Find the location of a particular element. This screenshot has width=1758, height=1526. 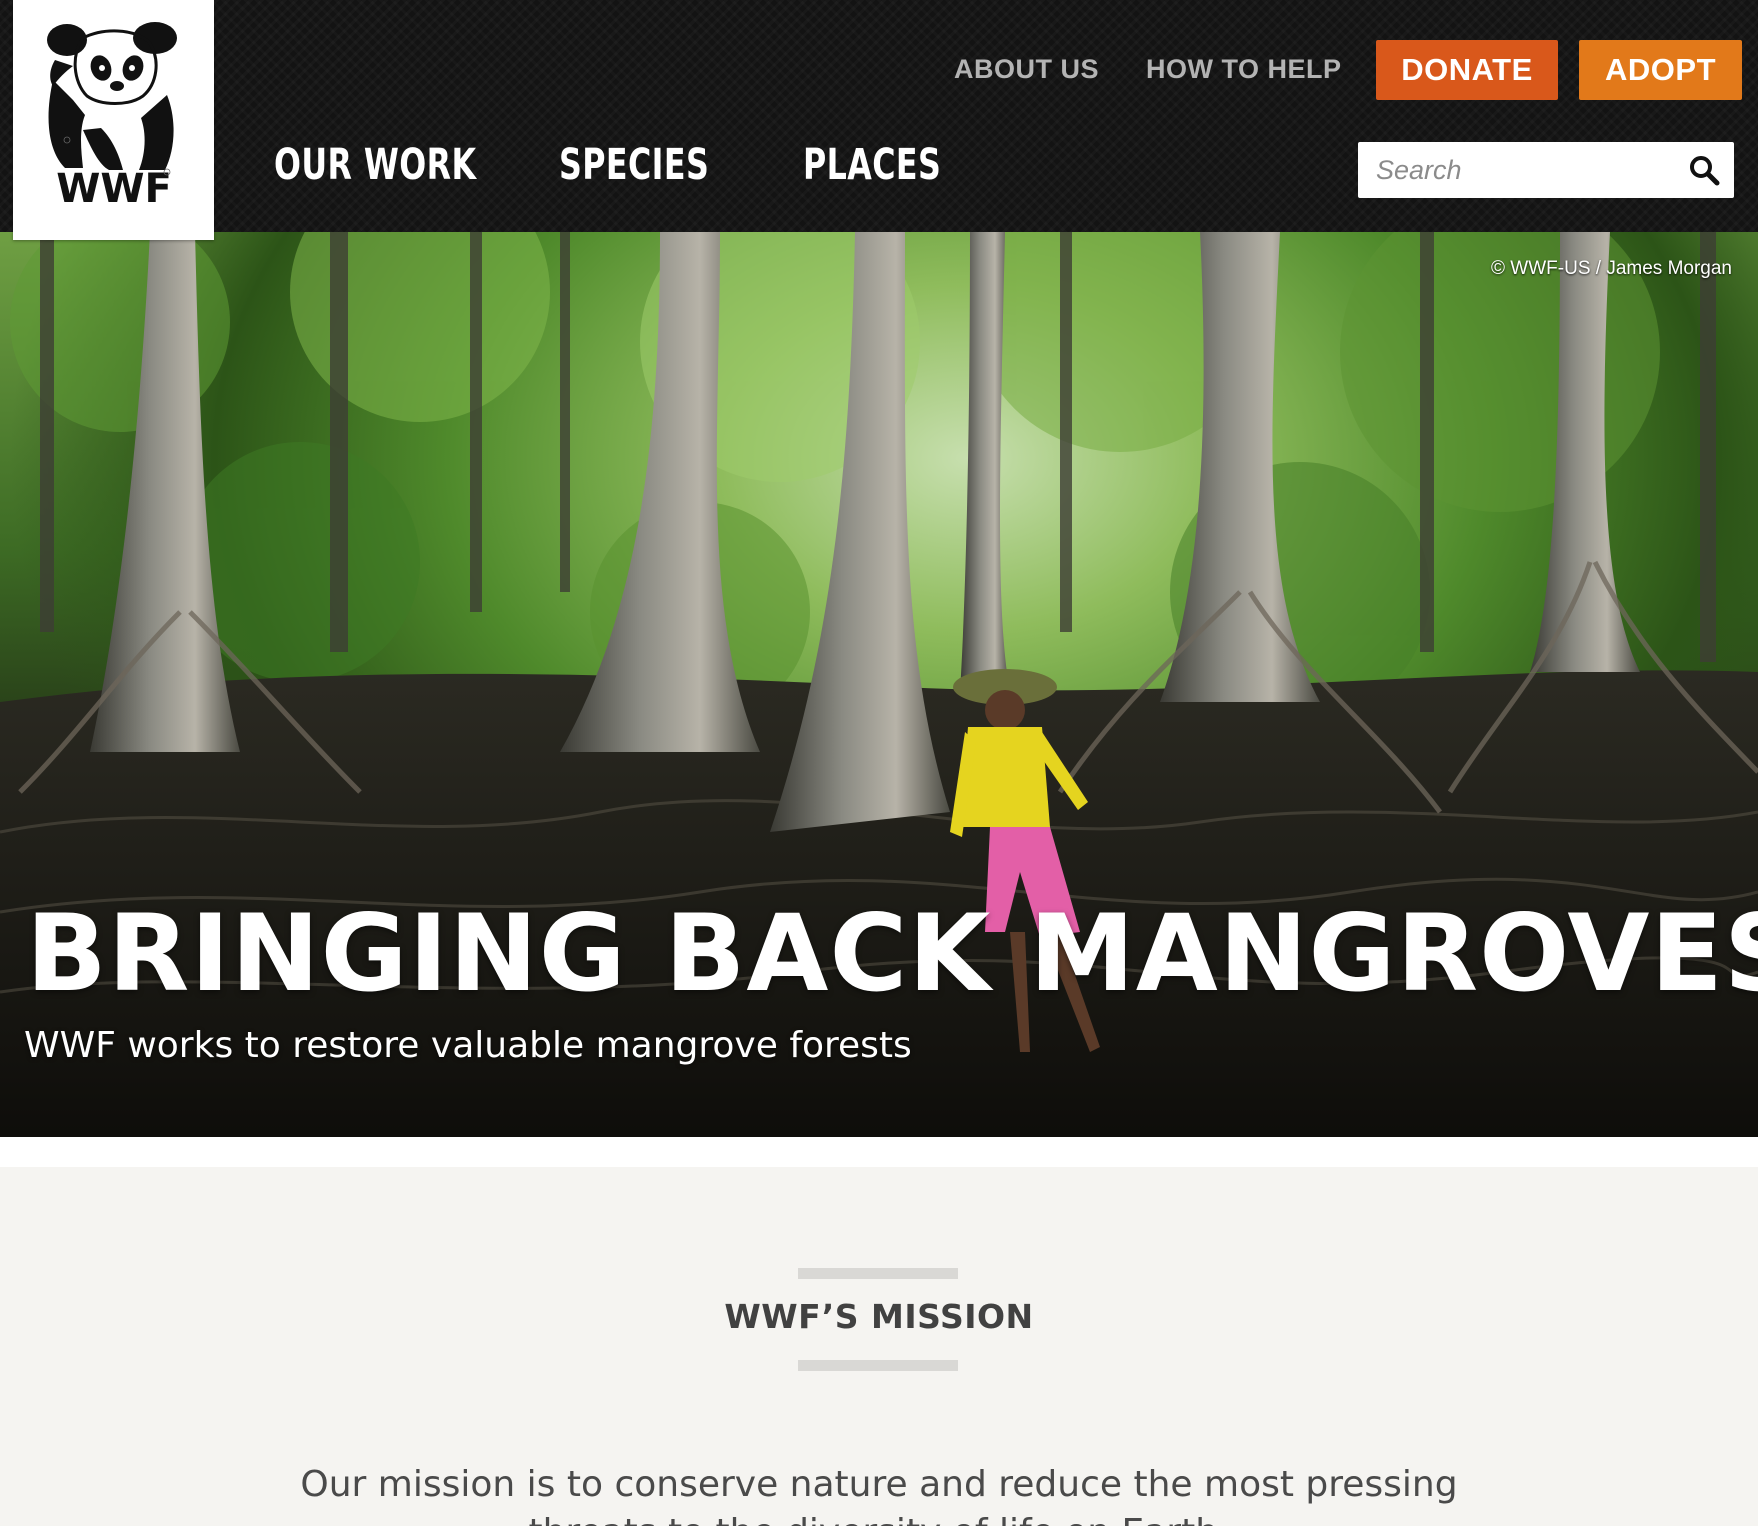

panda-logo-icon: WWF is located at coordinates (112, 116).